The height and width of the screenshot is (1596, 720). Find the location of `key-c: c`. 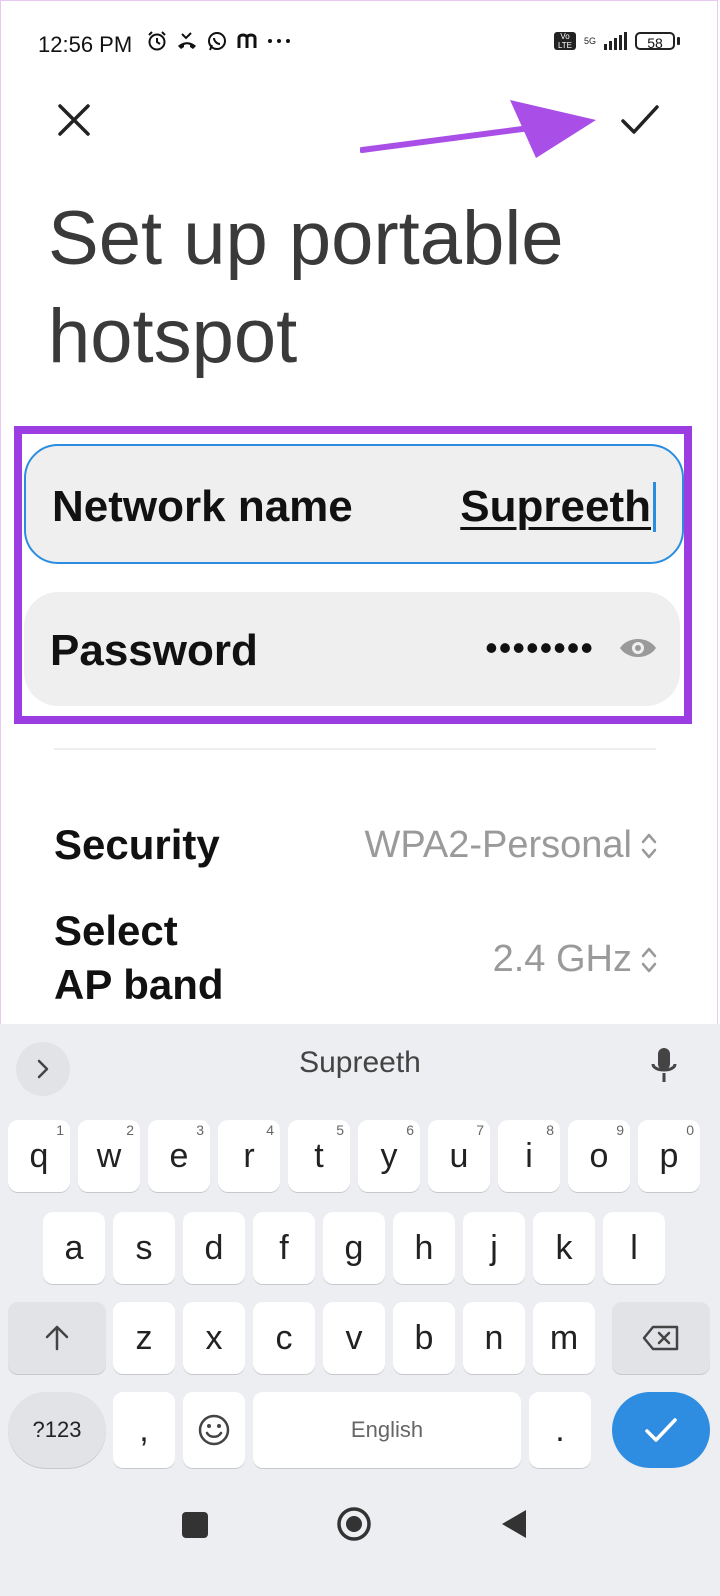

key-c: c is located at coordinates (284, 1338).